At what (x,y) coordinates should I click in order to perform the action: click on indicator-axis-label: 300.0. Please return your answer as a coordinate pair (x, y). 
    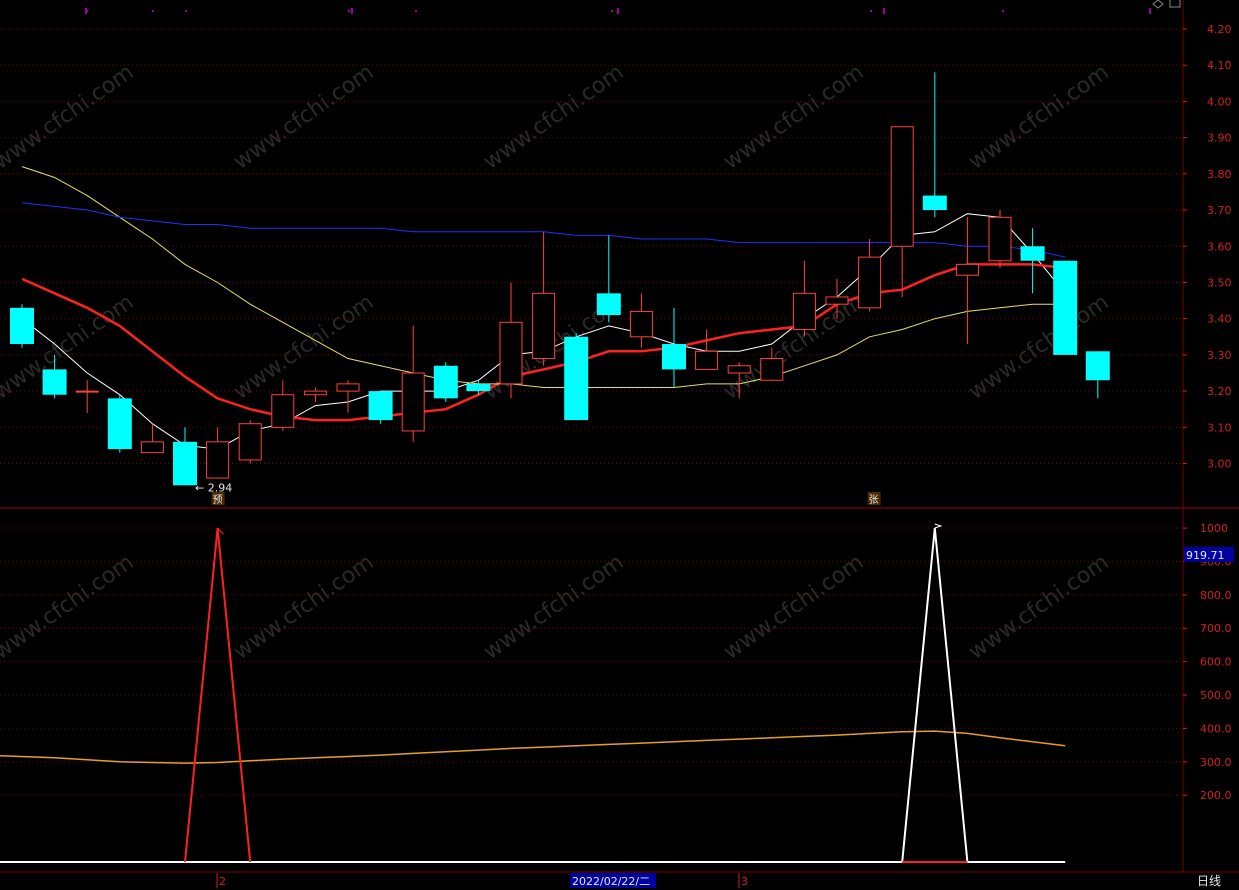
    Looking at the image, I should click on (1216, 762).